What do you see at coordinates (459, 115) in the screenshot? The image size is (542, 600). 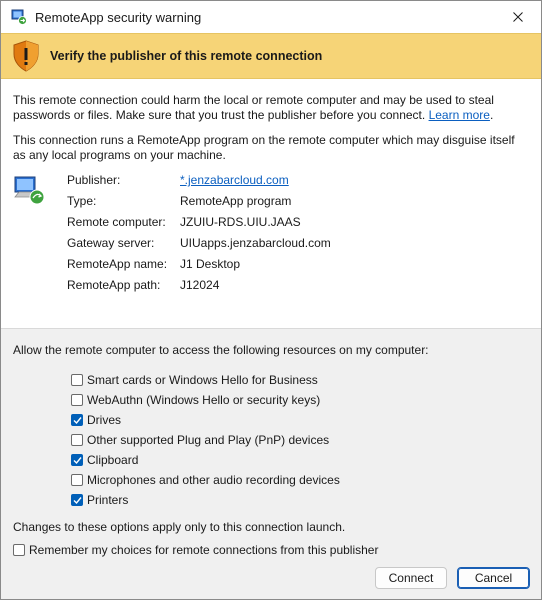 I see `learn-more-link: Learn more` at bounding box center [459, 115].